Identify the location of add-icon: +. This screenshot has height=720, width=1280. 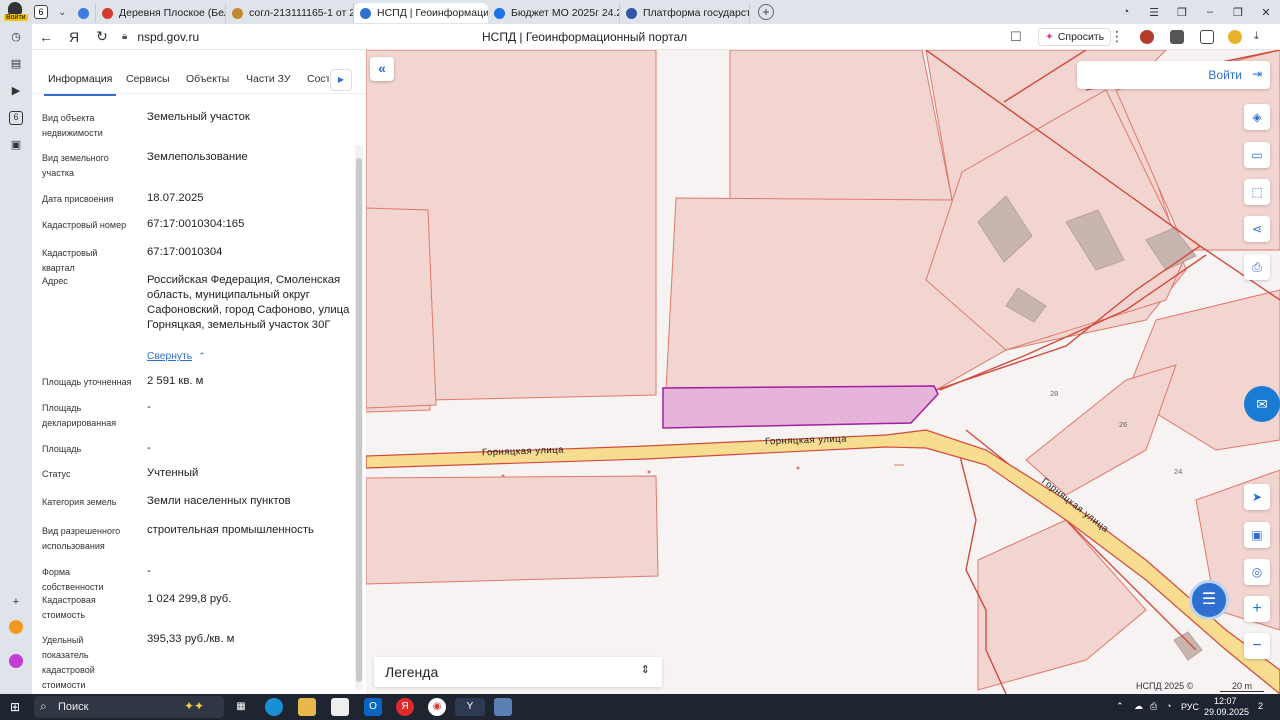
(16, 603).